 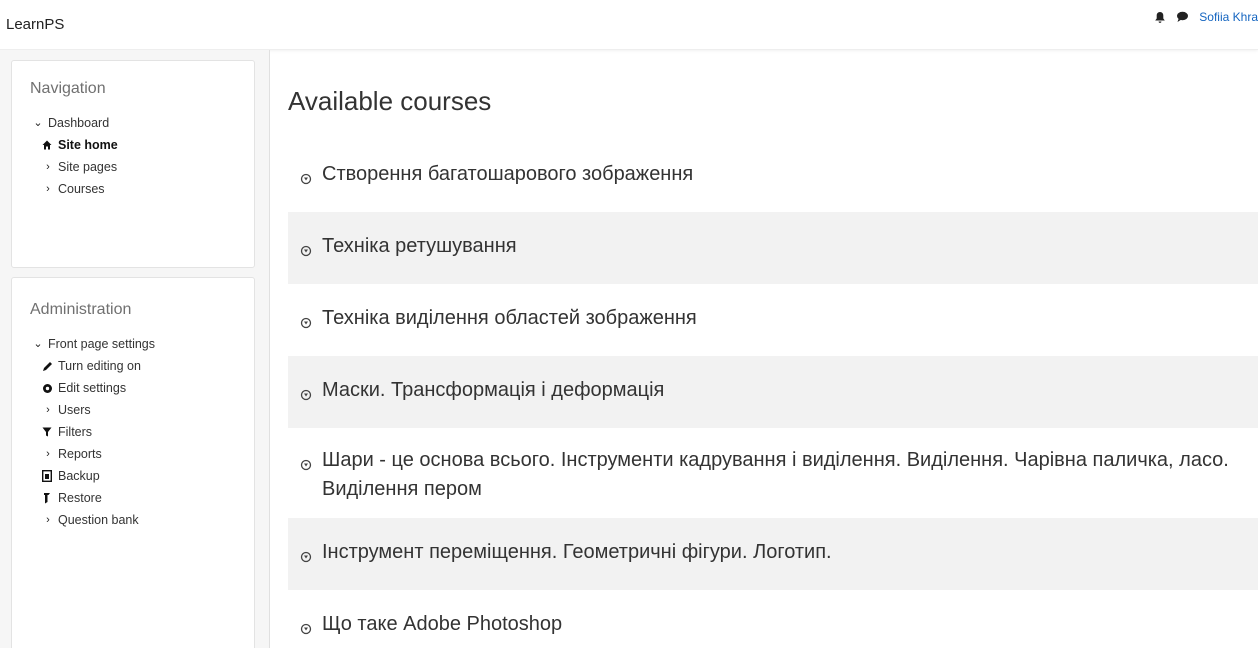 What do you see at coordinates (79, 123) in the screenshot?
I see `nav-item-label: Dashboard` at bounding box center [79, 123].